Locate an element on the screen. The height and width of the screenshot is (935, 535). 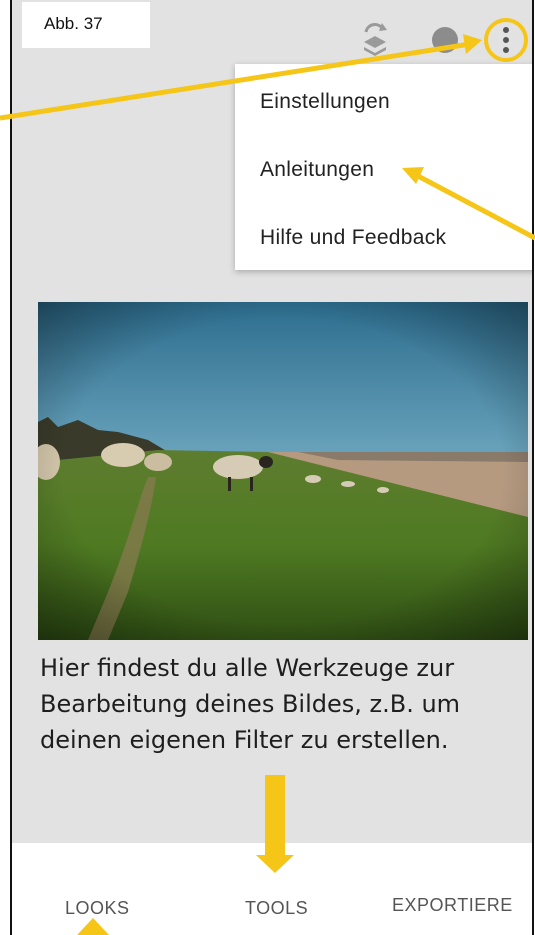
figure-label: Abb. 37 is located at coordinates (86, 25).